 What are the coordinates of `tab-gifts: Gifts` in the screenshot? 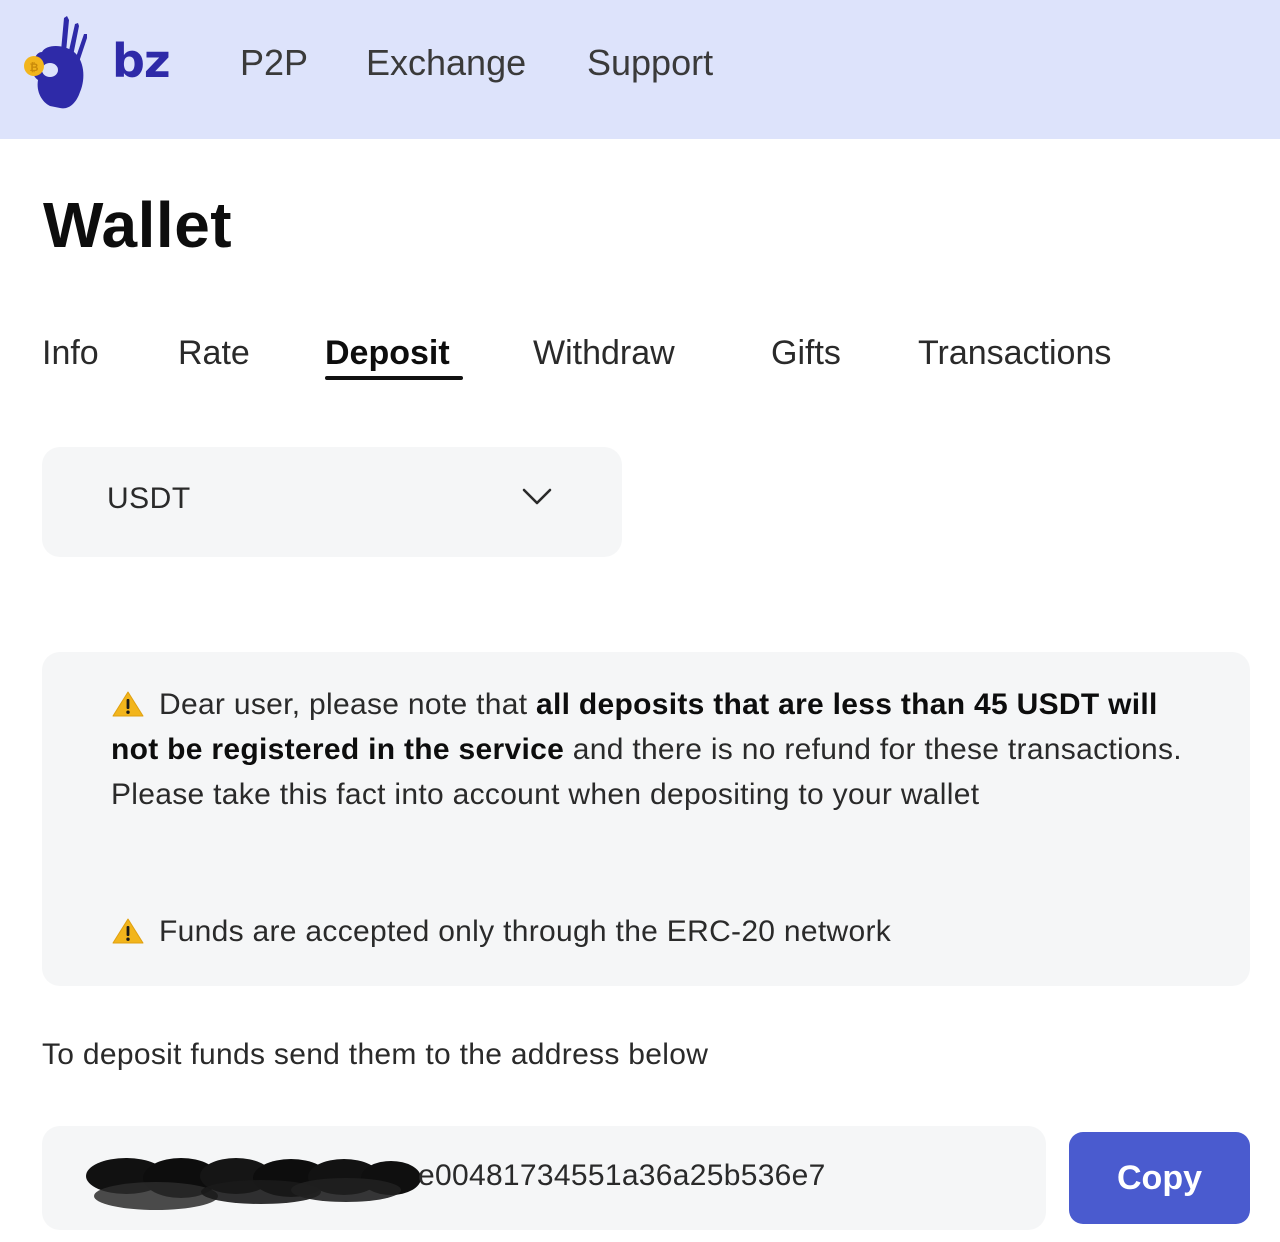 It's located at (806, 353).